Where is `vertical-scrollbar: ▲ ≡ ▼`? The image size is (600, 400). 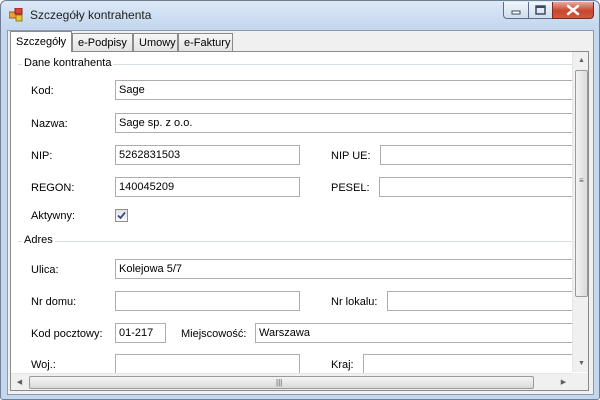 vertical-scrollbar: ▲ ≡ ▼ is located at coordinates (580, 212).